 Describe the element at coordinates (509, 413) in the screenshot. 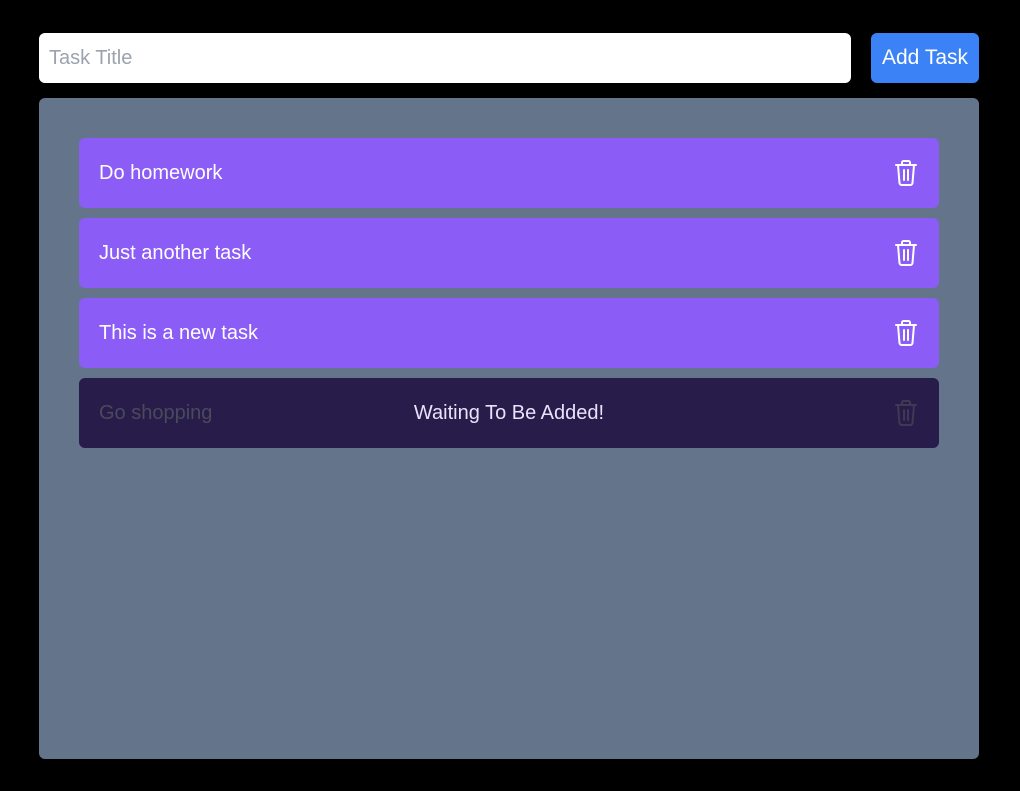

I see `pending-task-item: Go shopping Waiting To Be Added!` at that location.